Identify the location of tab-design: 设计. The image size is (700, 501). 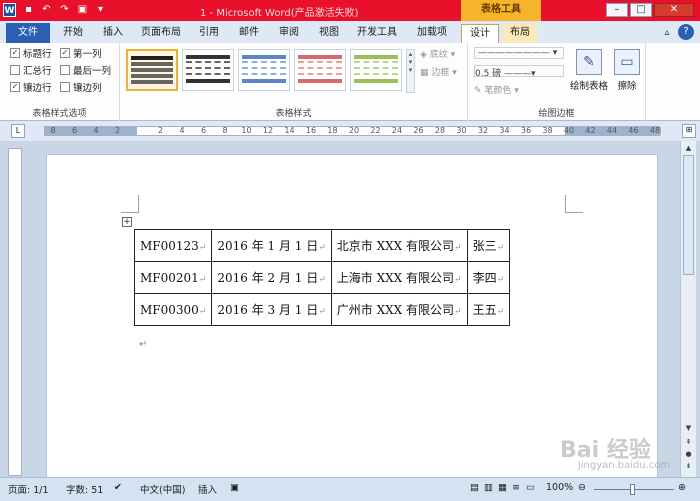
(480, 33).